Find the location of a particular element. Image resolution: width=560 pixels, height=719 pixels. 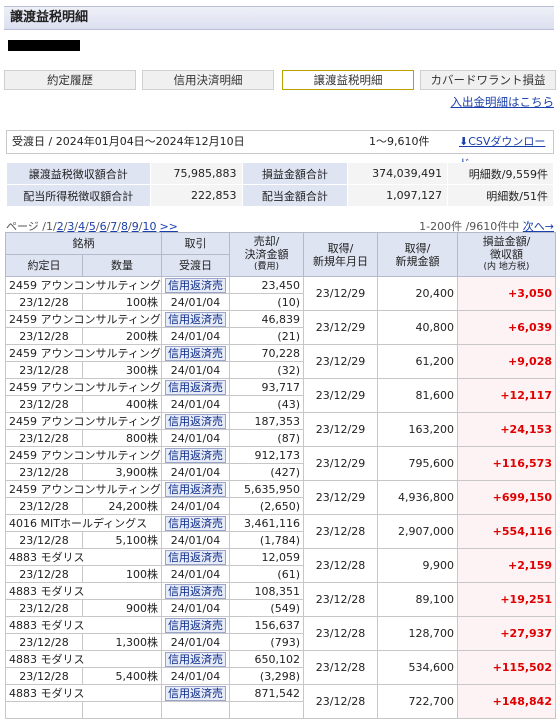

col-delivery-date: 受渡日 is located at coordinates (195, 265).